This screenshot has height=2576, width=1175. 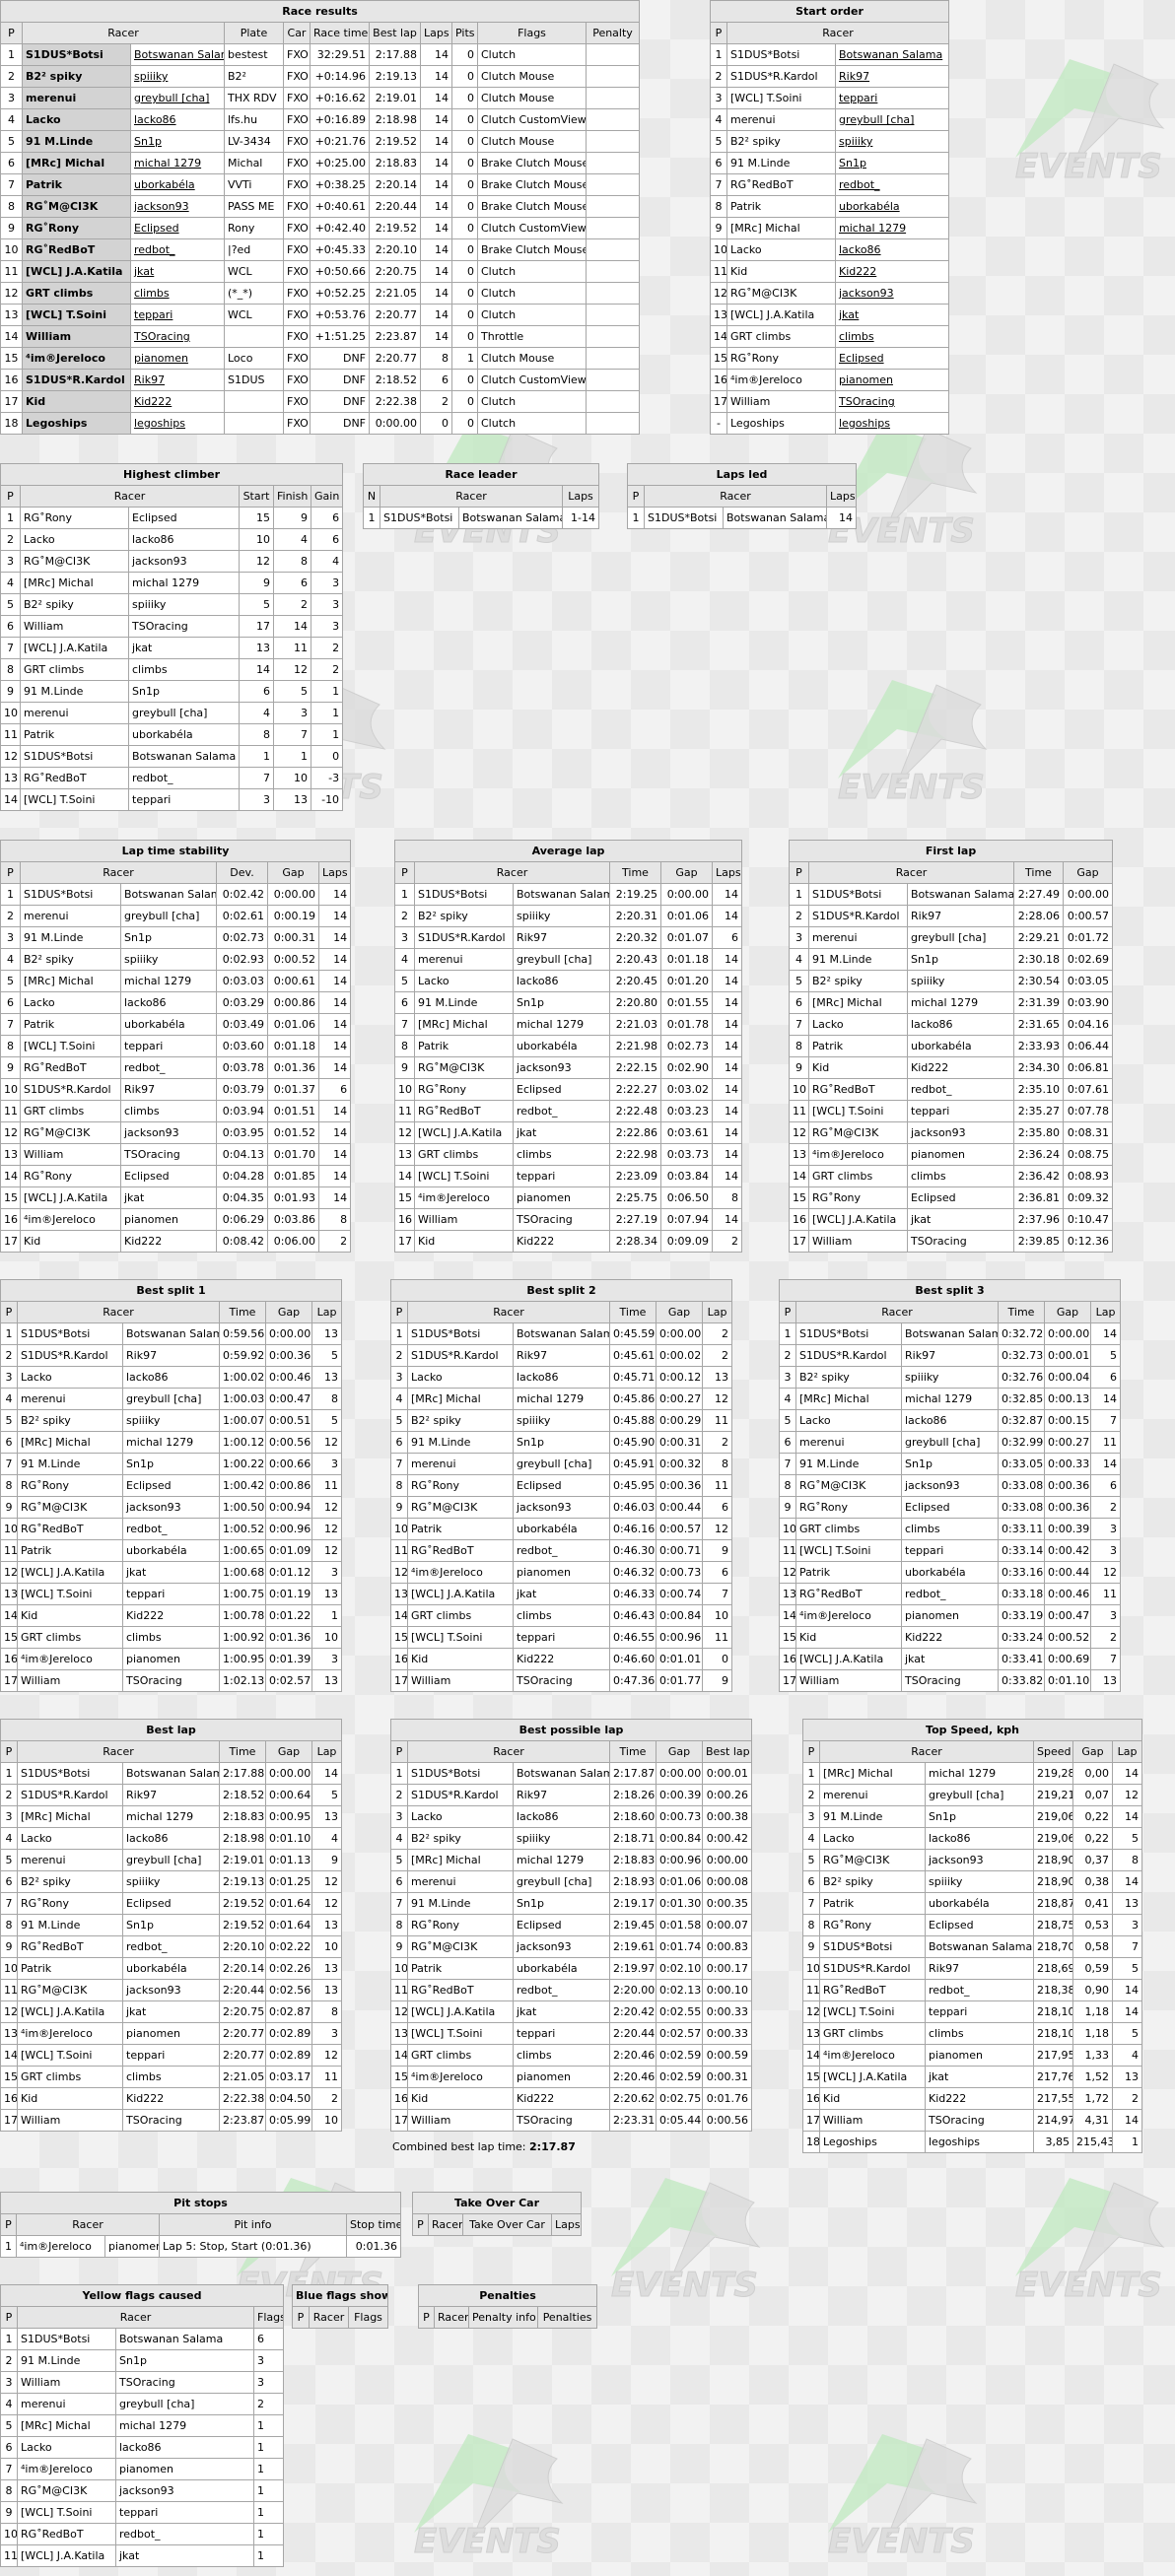 I want to click on table-row: 2 S1DUS*R.Kardol Rik97 0:32.73 0:00.01 5, so click(x=950, y=1355).